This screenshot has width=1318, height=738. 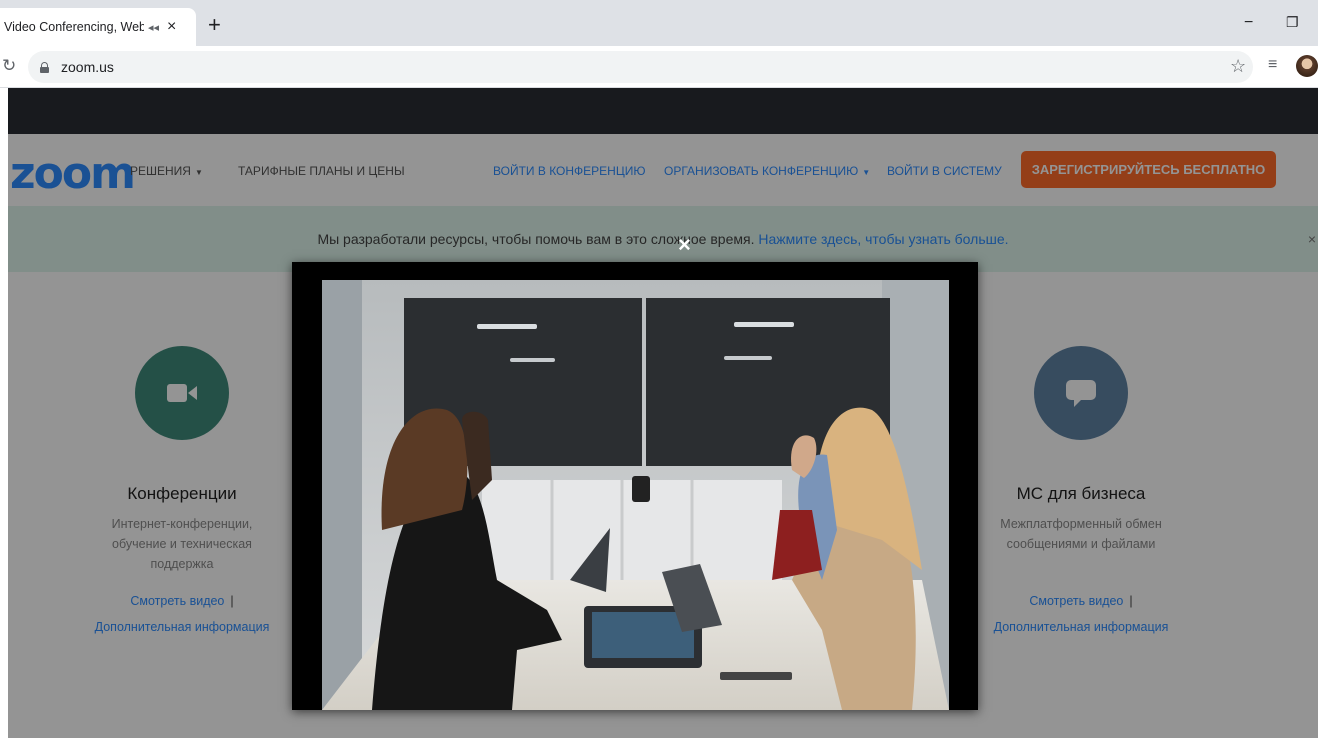 I want to click on browser-toolbar: ↻ zoom.us ☆ ≡, so click(x=659, y=67).